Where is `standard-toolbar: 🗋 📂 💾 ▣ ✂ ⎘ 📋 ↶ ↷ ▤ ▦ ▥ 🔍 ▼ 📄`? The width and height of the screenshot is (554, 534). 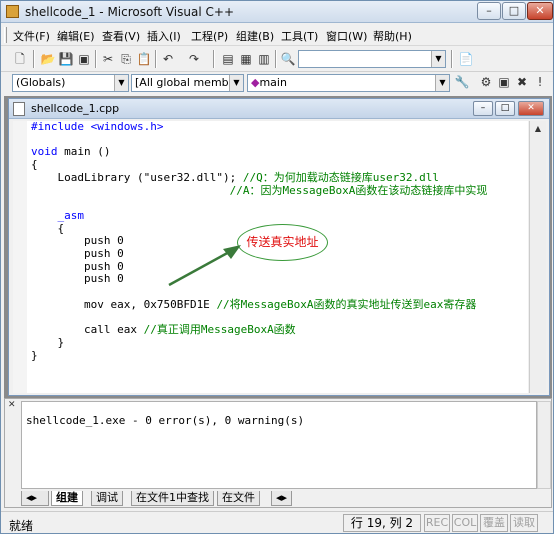
standard-toolbar: 🗋 📂 💾 ▣ ✂ ⎘ 📋 ↶ ↷ ▤ ▦ ▥ 🔍 ▼ 📄 is located at coordinates (277, 59).